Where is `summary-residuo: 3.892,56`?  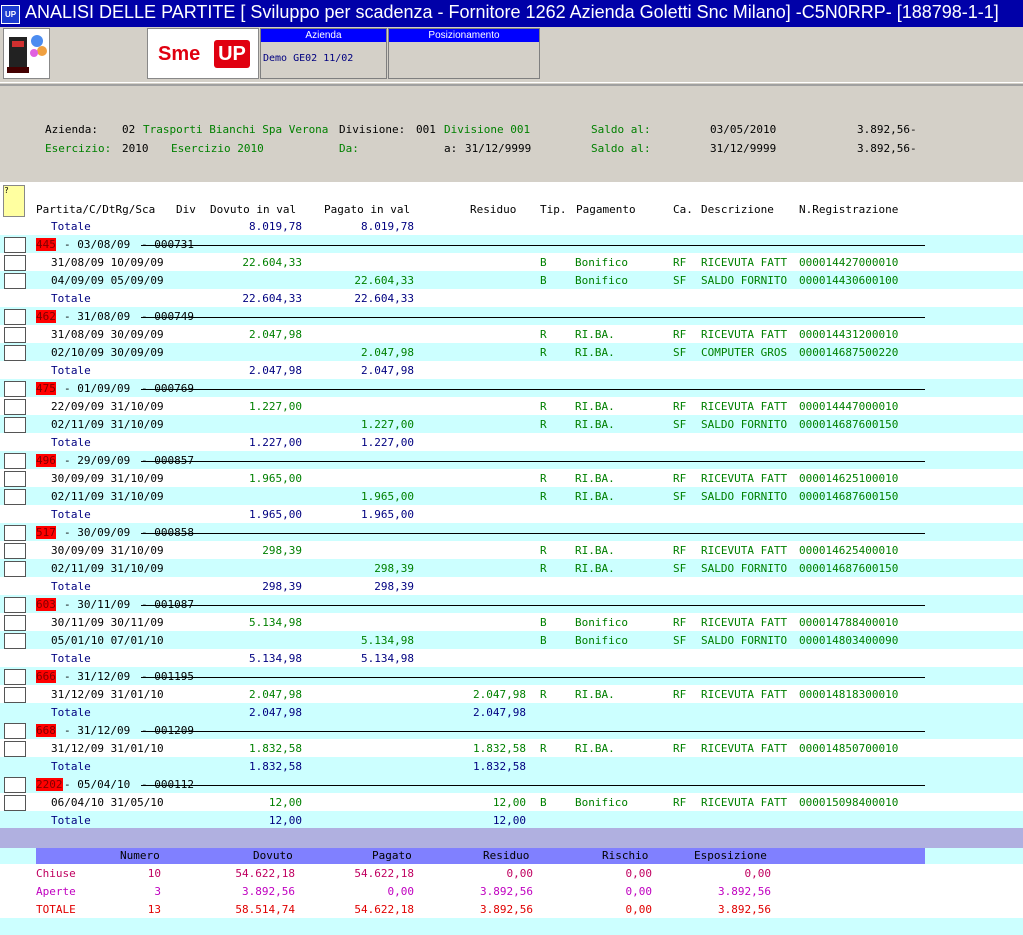
summary-residuo: 3.892,56 is located at coordinates (506, 891).